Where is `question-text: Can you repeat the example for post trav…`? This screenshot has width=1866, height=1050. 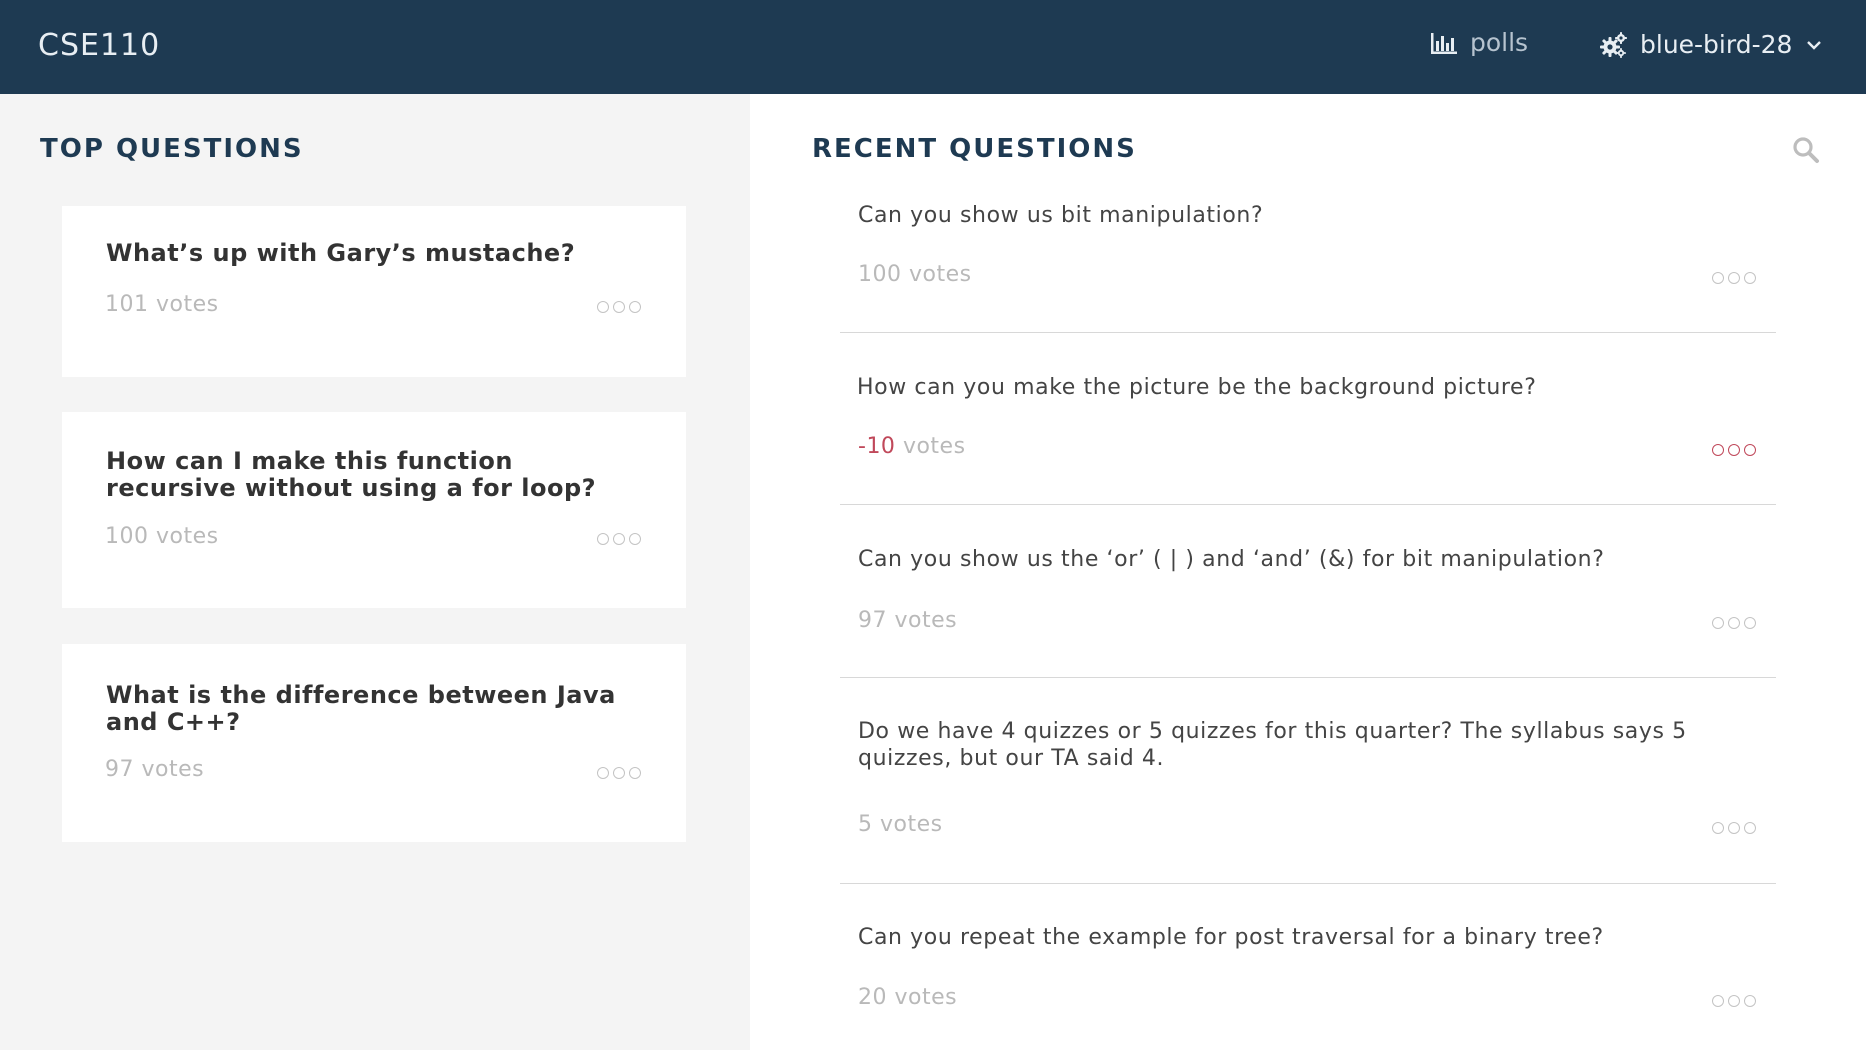
question-text: Can you repeat the example for post trav… is located at coordinates (1231, 937).